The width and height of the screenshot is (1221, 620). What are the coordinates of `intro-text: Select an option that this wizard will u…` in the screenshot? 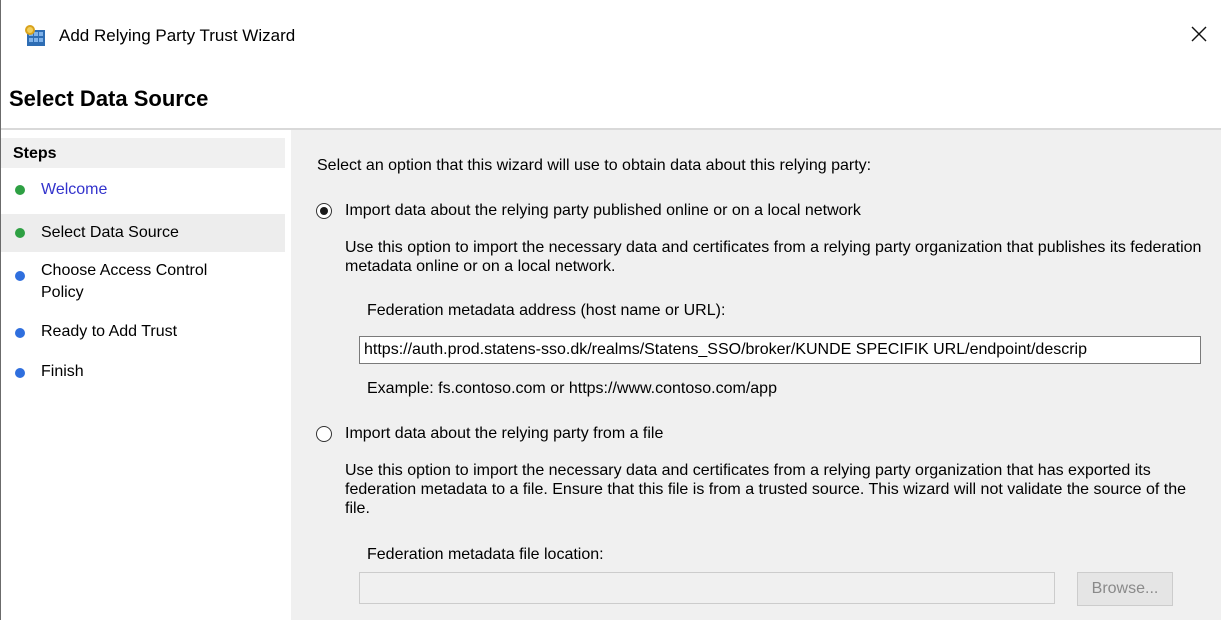 It's located at (594, 165).